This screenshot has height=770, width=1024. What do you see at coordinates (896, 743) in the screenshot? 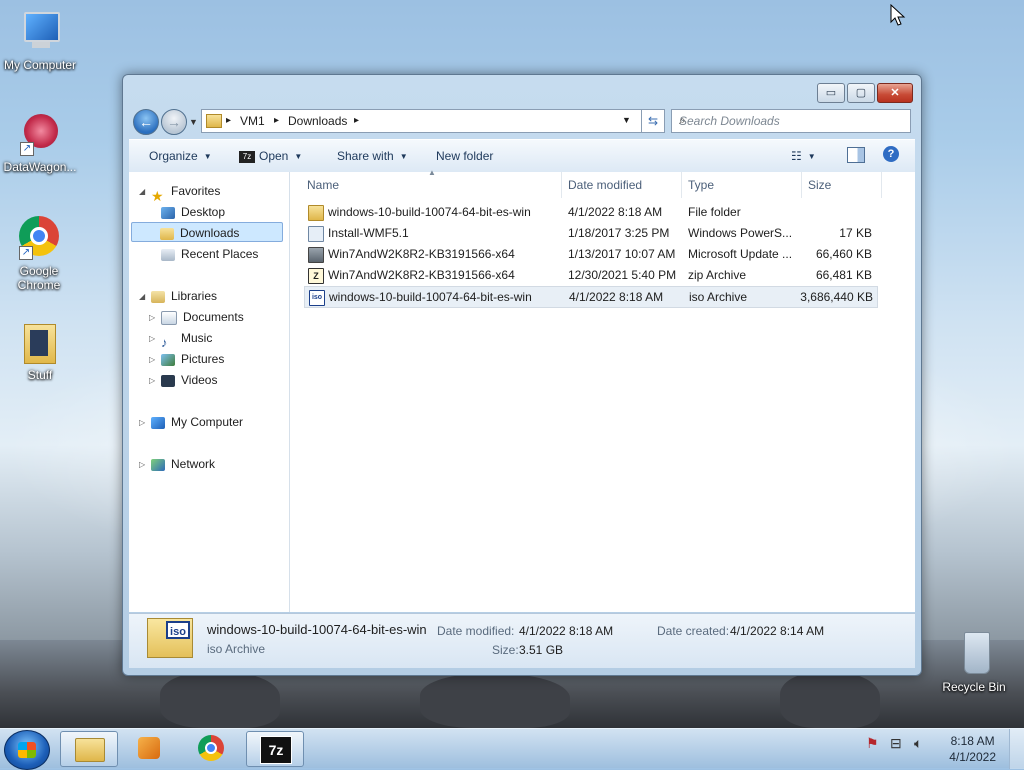
I see `network-tray-icon: ⊟` at bounding box center [896, 743].